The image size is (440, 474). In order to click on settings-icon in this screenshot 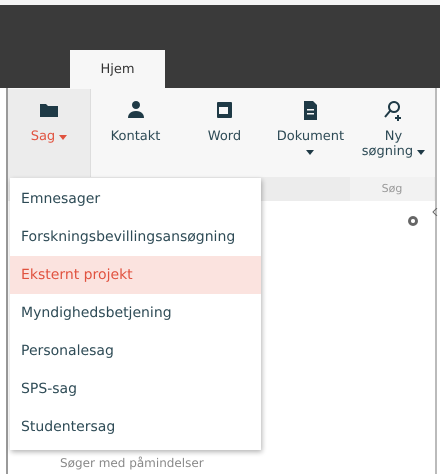, I will do `click(413, 221)`.